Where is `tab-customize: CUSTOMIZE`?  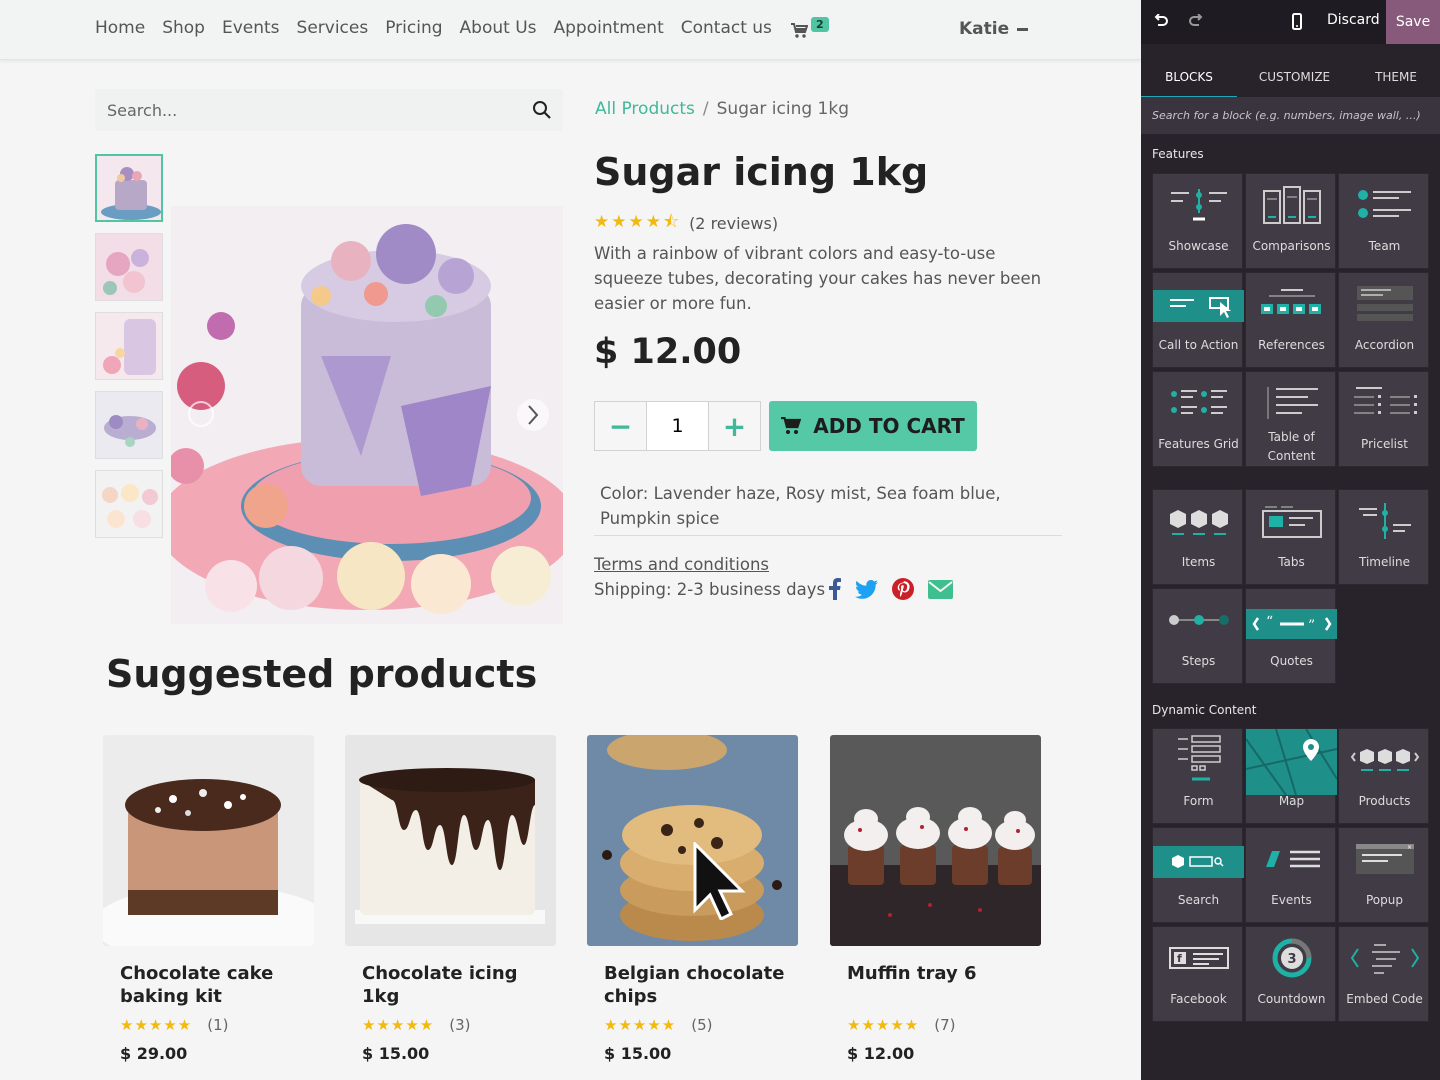
tab-customize: CUSTOMIZE is located at coordinates (1294, 79).